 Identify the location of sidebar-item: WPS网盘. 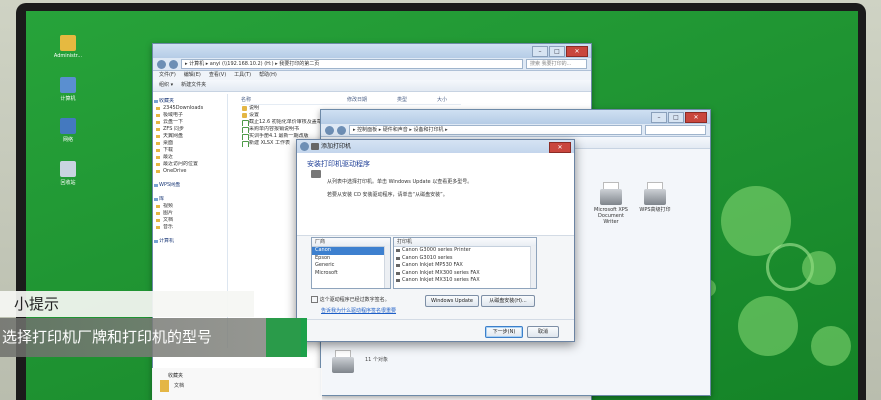
(190, 185).